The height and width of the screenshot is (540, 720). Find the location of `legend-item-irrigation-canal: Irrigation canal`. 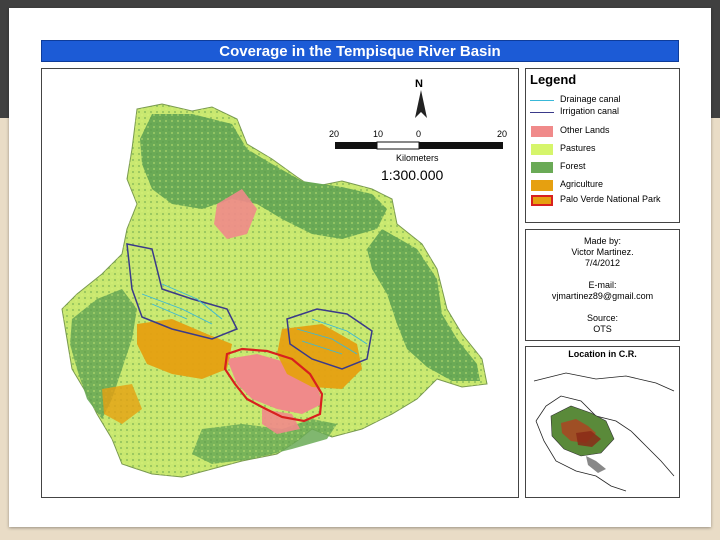

legend-item-irrigation-canal: Irrigation canal is located at coordinates (602, 112).